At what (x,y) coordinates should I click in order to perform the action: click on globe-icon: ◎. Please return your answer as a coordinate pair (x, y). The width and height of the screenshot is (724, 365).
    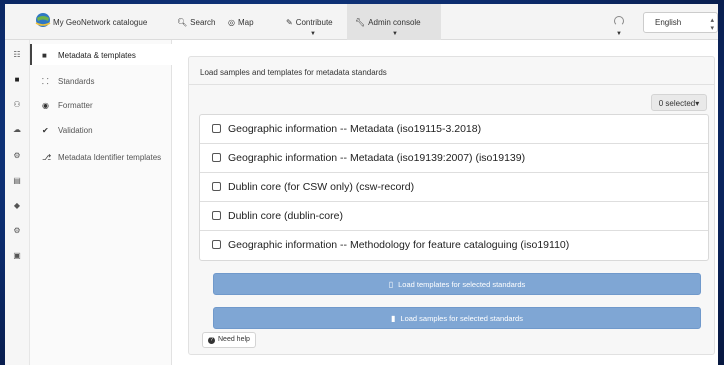
    Looking at the image, I should click on (231, 22).